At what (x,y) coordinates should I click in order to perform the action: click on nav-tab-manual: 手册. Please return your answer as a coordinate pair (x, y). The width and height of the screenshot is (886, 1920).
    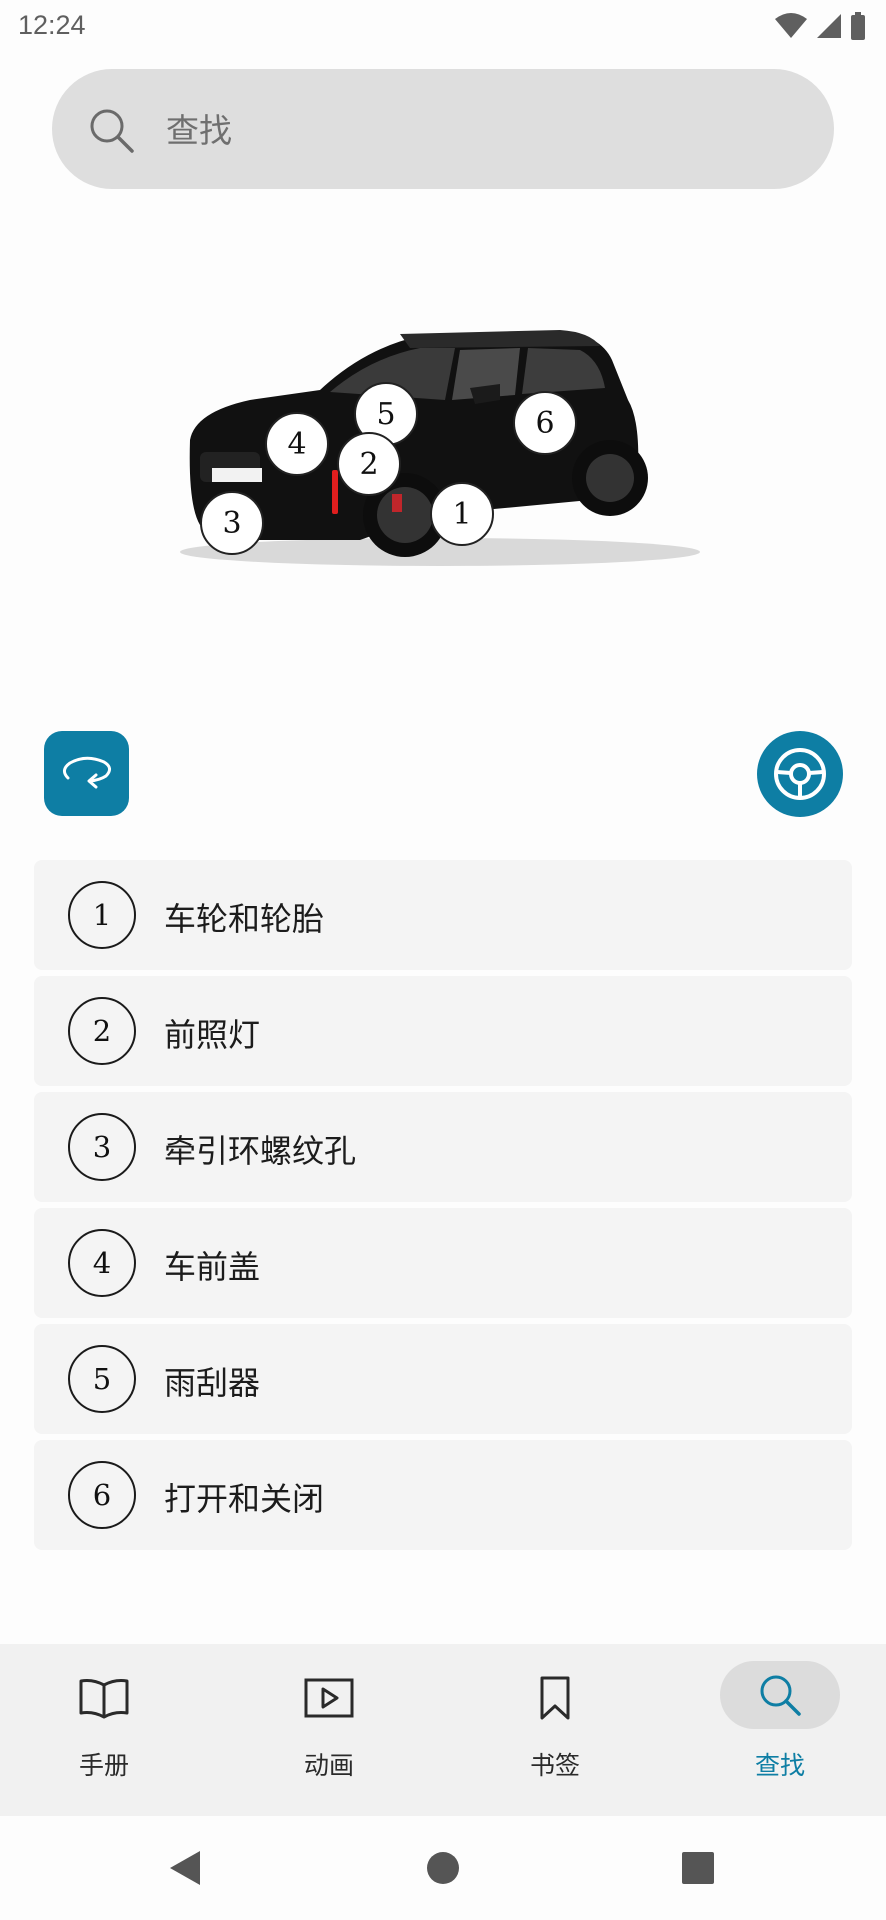
    Looking at the image, I should click on (104, 1726).